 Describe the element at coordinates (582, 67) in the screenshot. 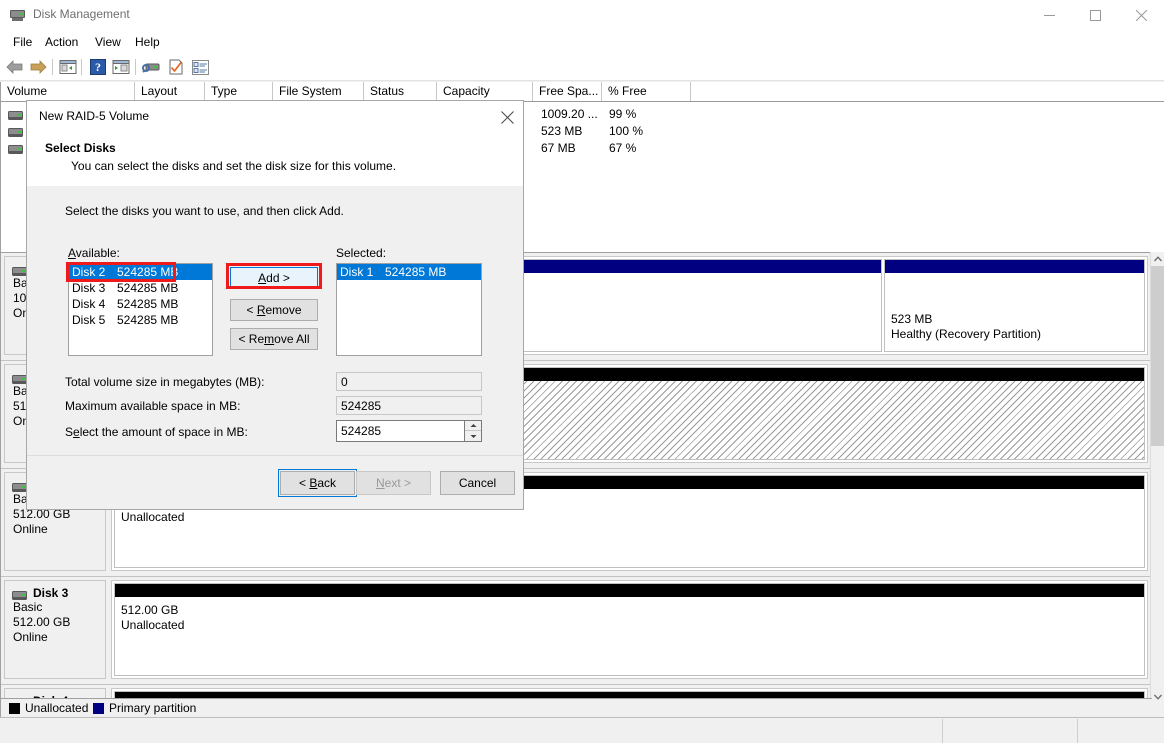

I see `toolbar: ?` at that location.